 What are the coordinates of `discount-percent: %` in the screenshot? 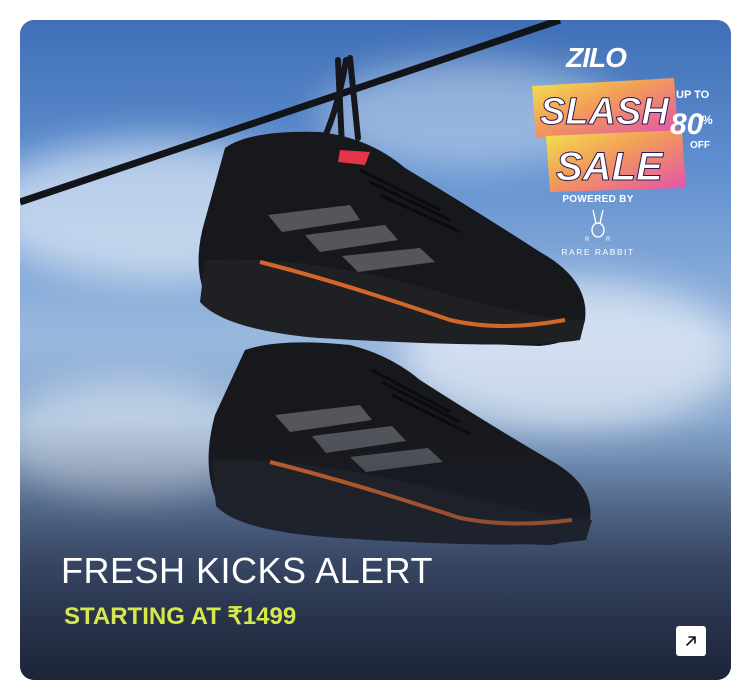 It's located at (707, 120).